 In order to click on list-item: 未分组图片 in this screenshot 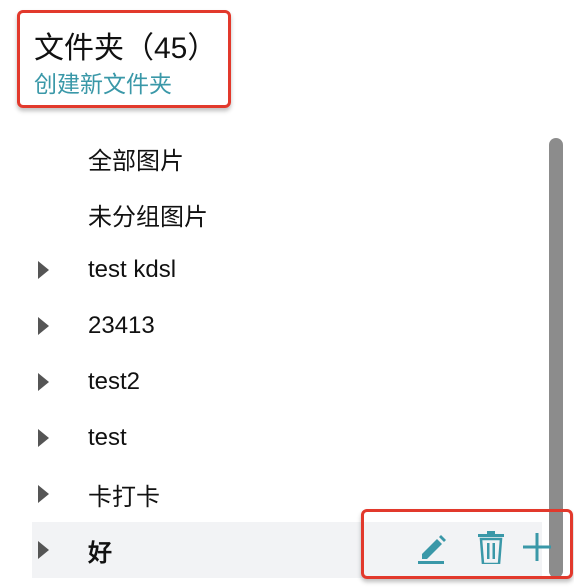, I will do `click(287, 214)`.